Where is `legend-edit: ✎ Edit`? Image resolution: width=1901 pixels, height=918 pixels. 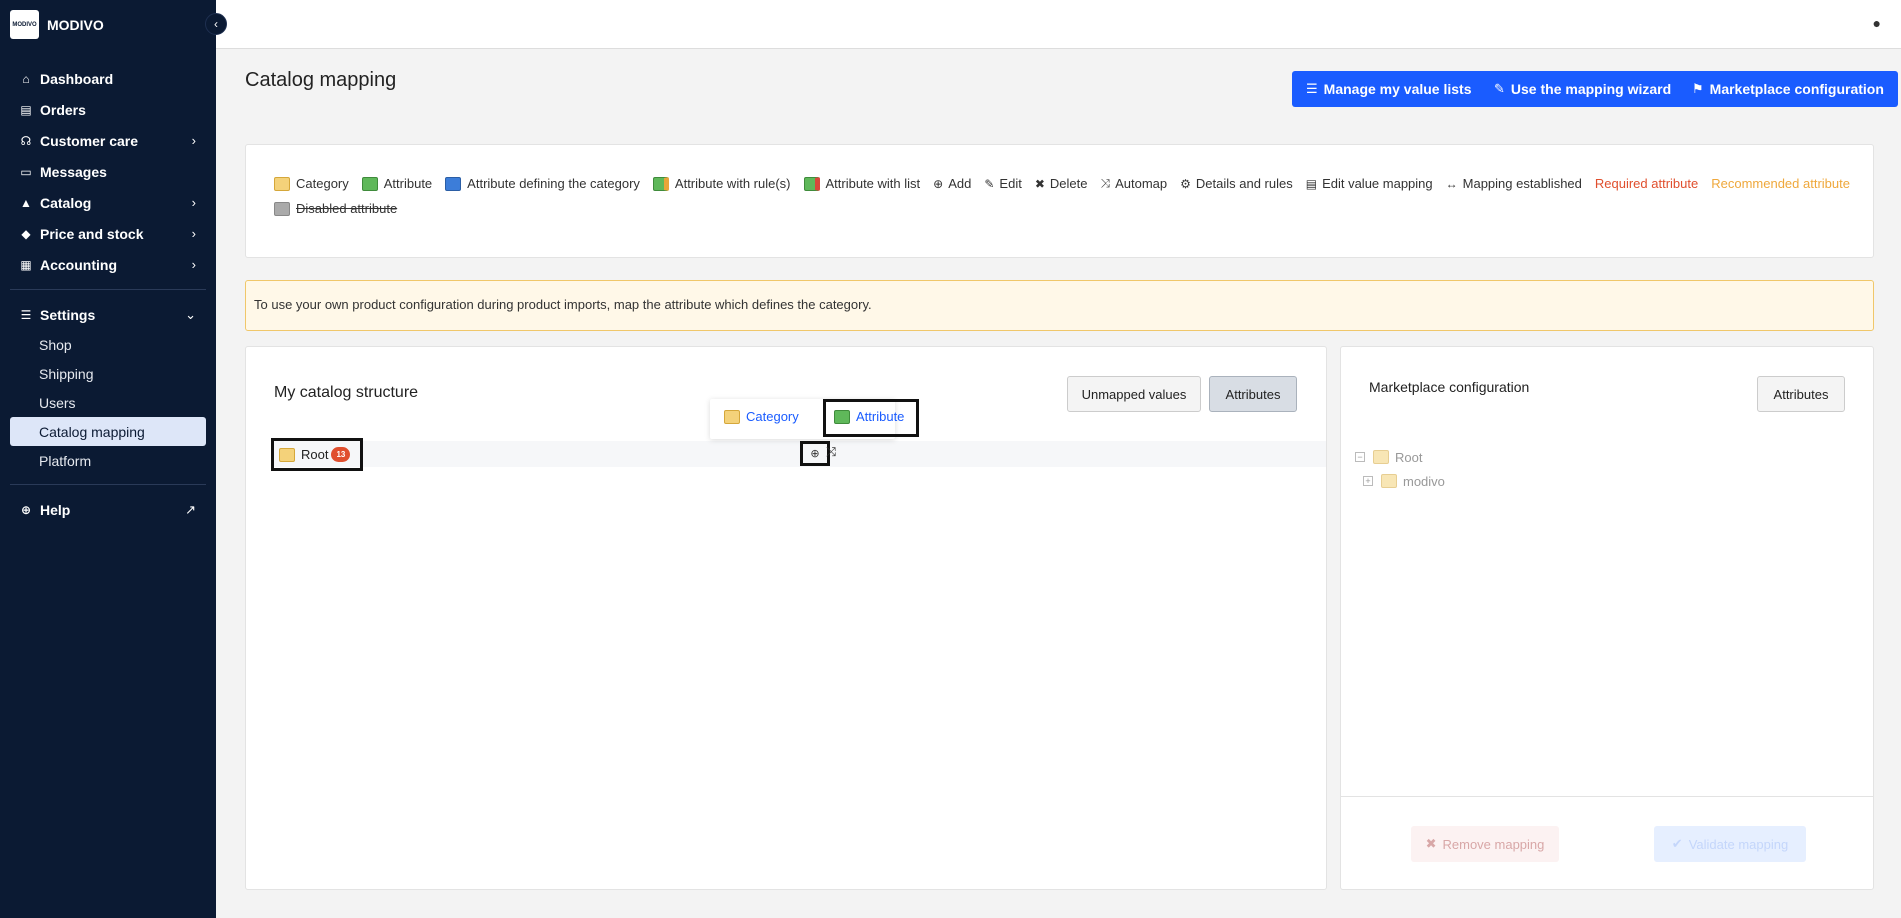
legend-edit: ✎ Edit is located at coordinates (1002, 183).